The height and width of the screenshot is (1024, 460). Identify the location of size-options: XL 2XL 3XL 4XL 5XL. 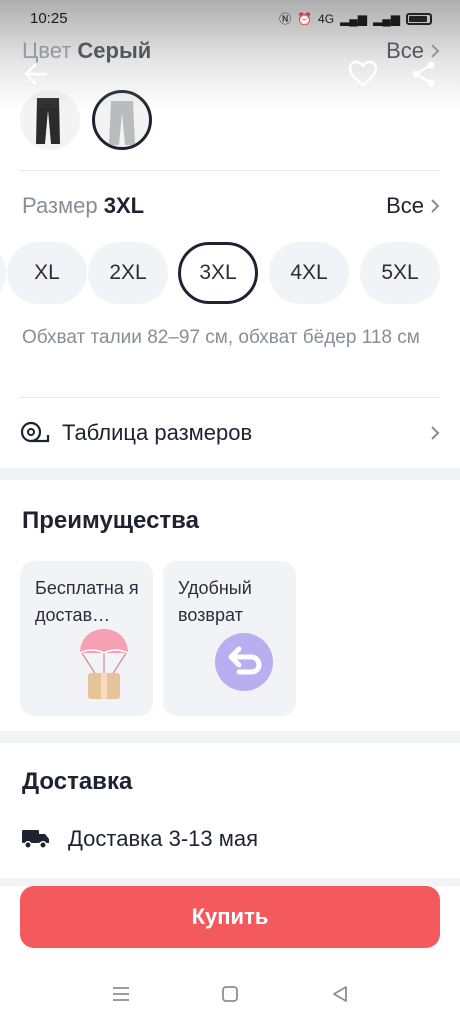
(230, 273).